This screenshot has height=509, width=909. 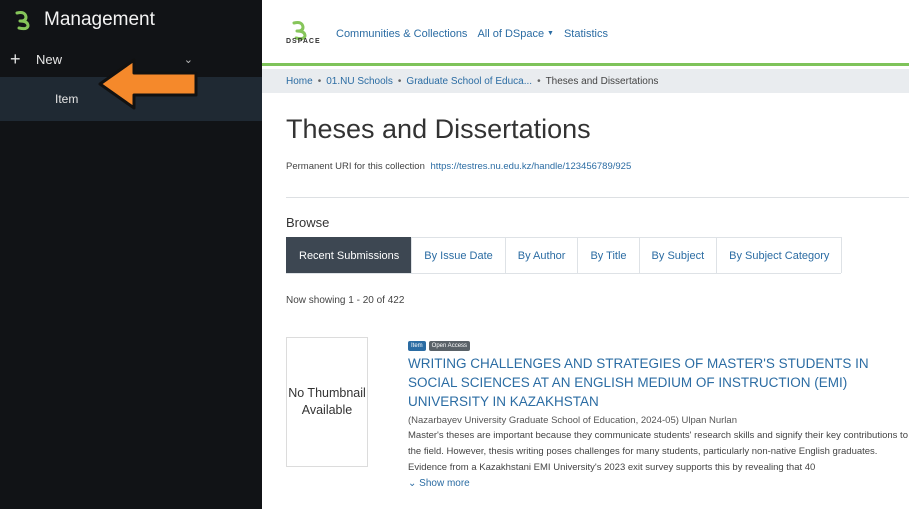 What do you see at coordinates (148, 84) in the screenshot?
I see `orange-arrow-annotation` at bounding box center [148, 84].